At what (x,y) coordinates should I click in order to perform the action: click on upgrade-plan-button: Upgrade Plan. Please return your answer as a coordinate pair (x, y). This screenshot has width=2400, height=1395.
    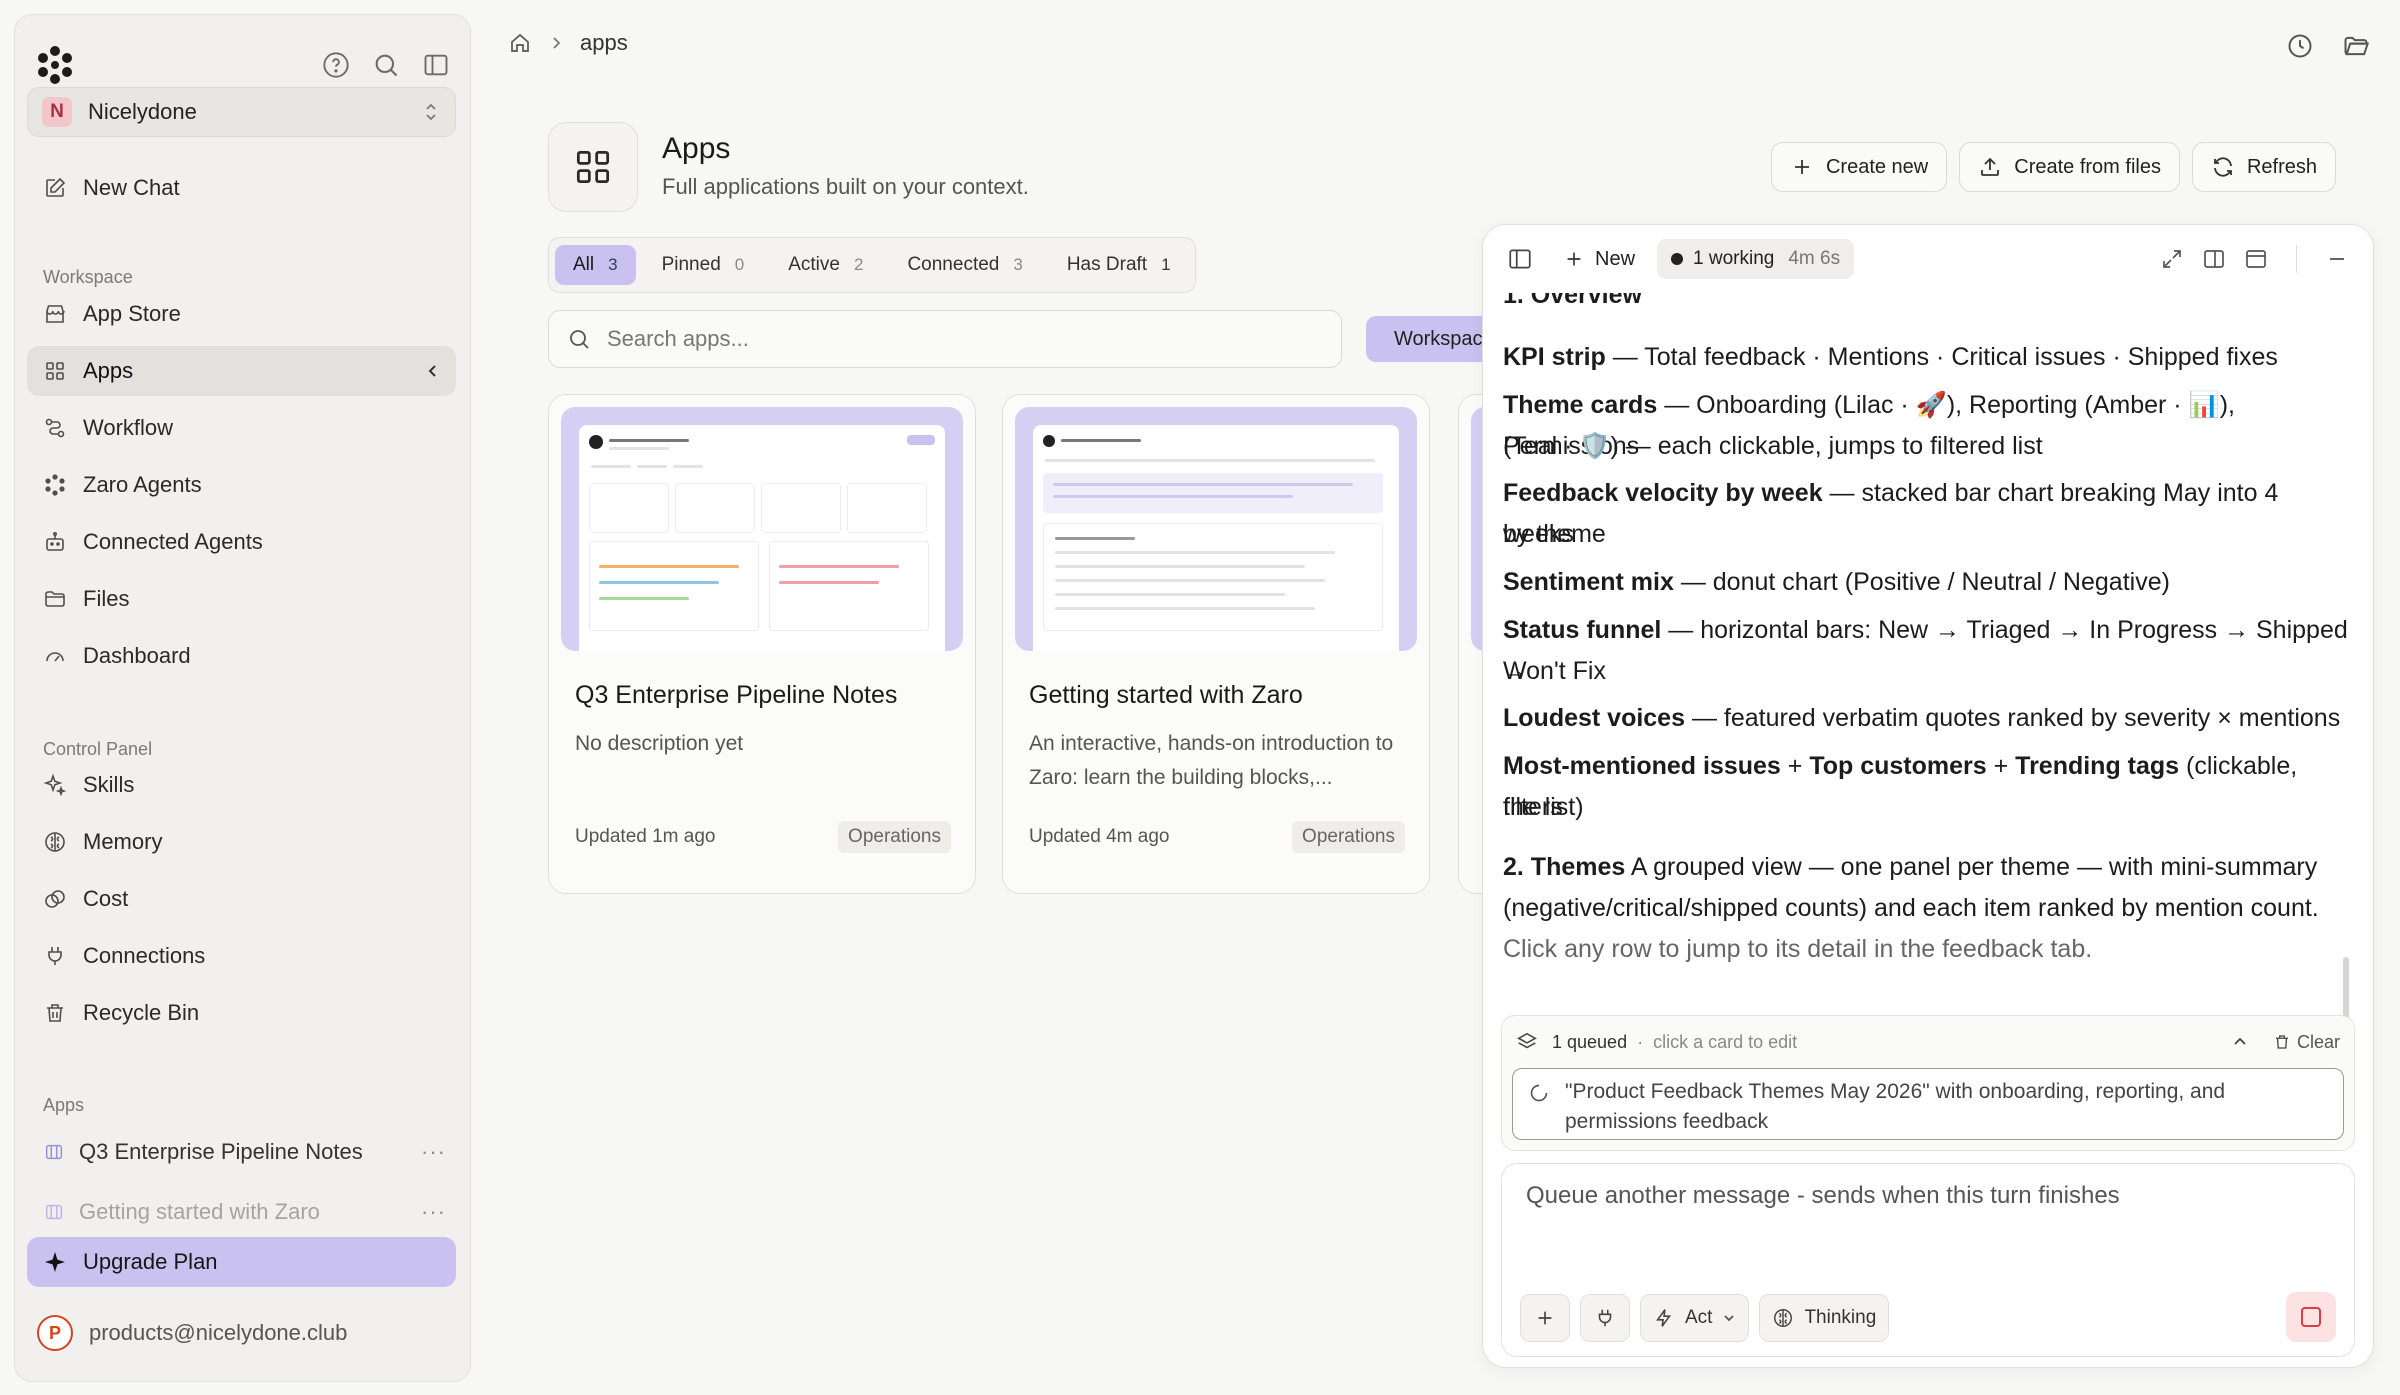
    Looking at the image, I should click on (241, 1262).